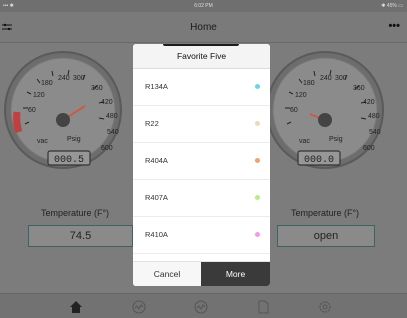  What do you see at coordinates (326, 236) in the screenshot?
I see `temperature-value-right: open` at bounding box center [326, 236].